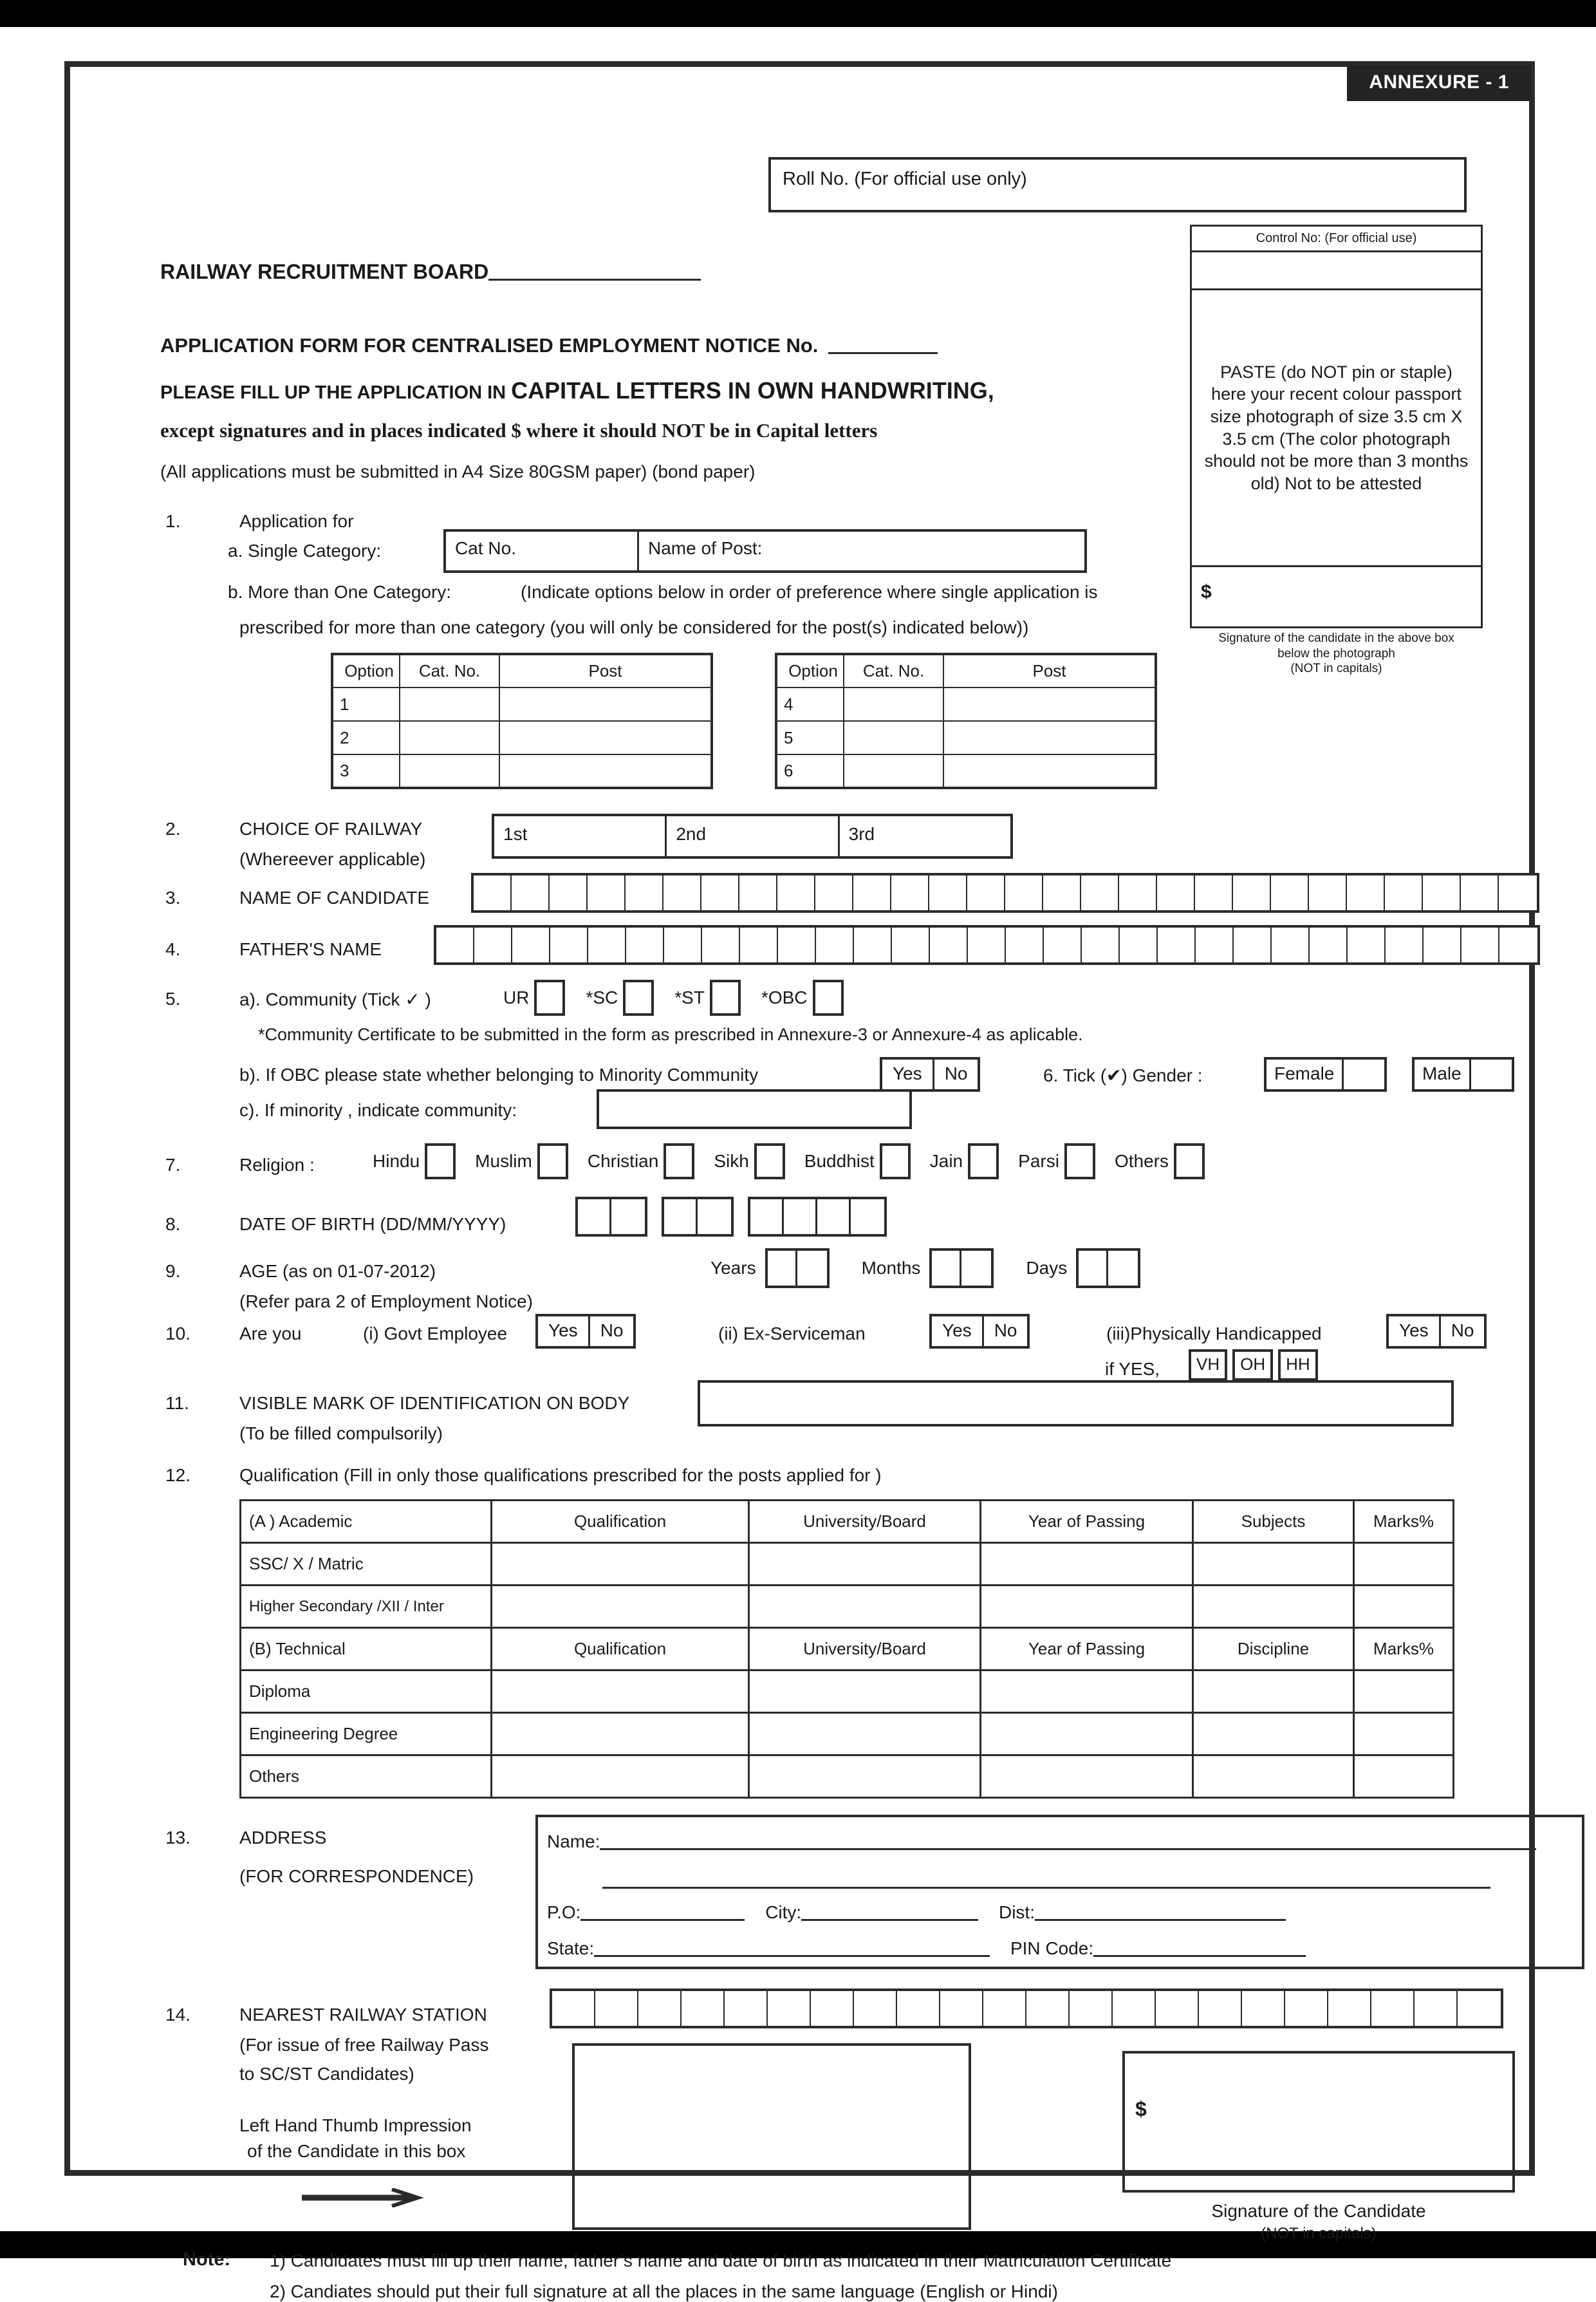  I want to click on religion-option: Buddhist, so click(857, 1161).